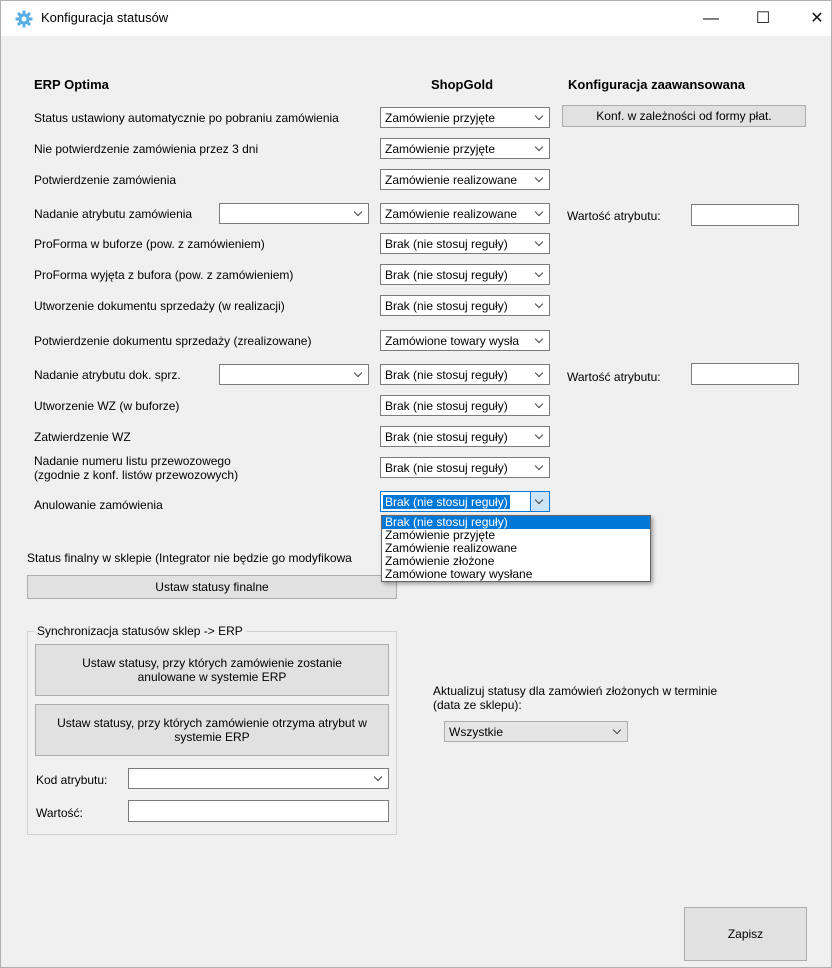 The height and width of the screenshot is (968, 832). Describe the element at coordinates (146, 149) in the screenshot. I see `row-label: Nie potwierdzenie zamówienia przez 3 dni` at that location.